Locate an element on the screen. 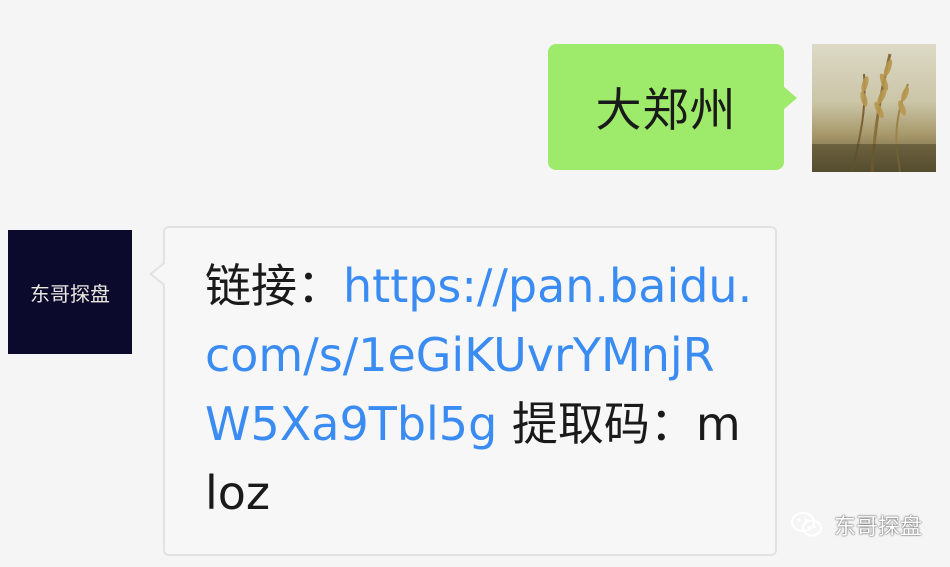 The image size is (950, 567). wheat-photo is located at coordinates (874, 112).